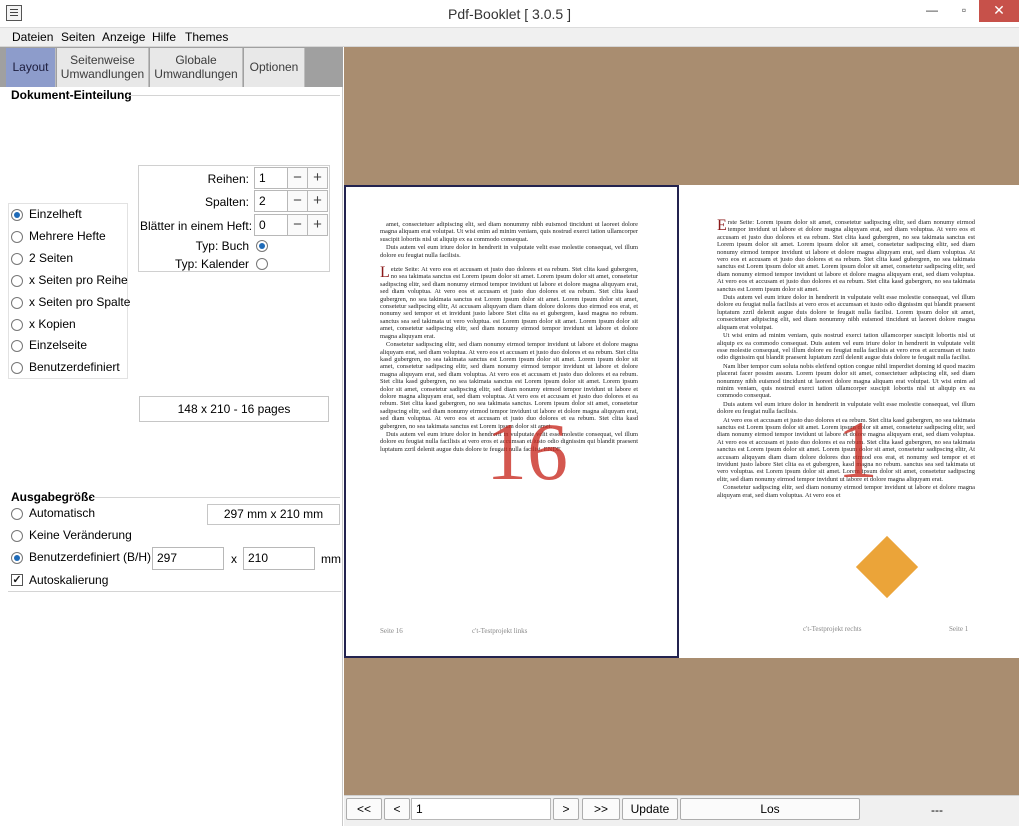 The width and height of the screenshot is (1019, 826). What do you see at coordinates (297, 178) in the screenshot?
I see `rows-decrement-button: −` at bounding box center [297, 178].